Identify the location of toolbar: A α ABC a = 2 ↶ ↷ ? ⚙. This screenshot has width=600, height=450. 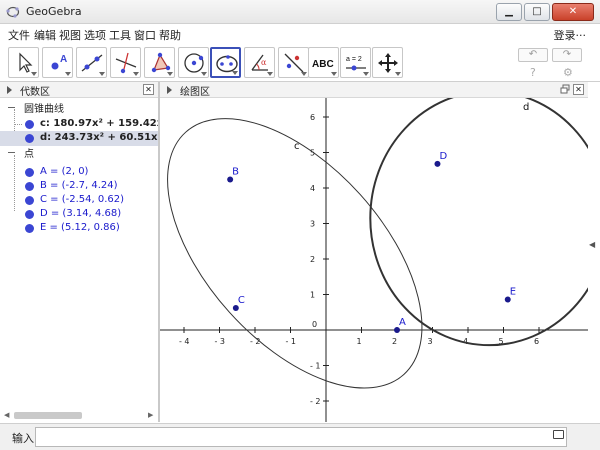
(300, 63).